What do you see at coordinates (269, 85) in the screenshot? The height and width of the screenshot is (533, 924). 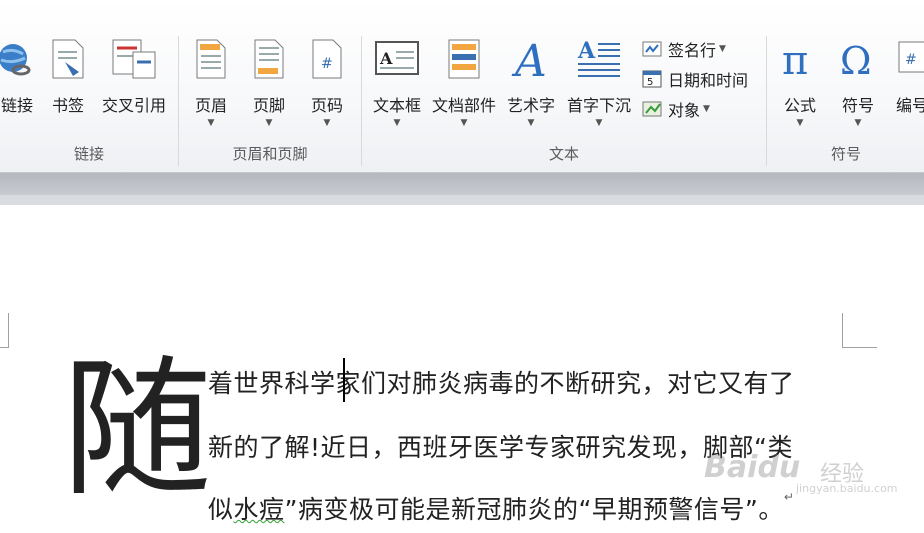 I see `footer-button: 页脚 ▼` at bounding box center [269, 85].